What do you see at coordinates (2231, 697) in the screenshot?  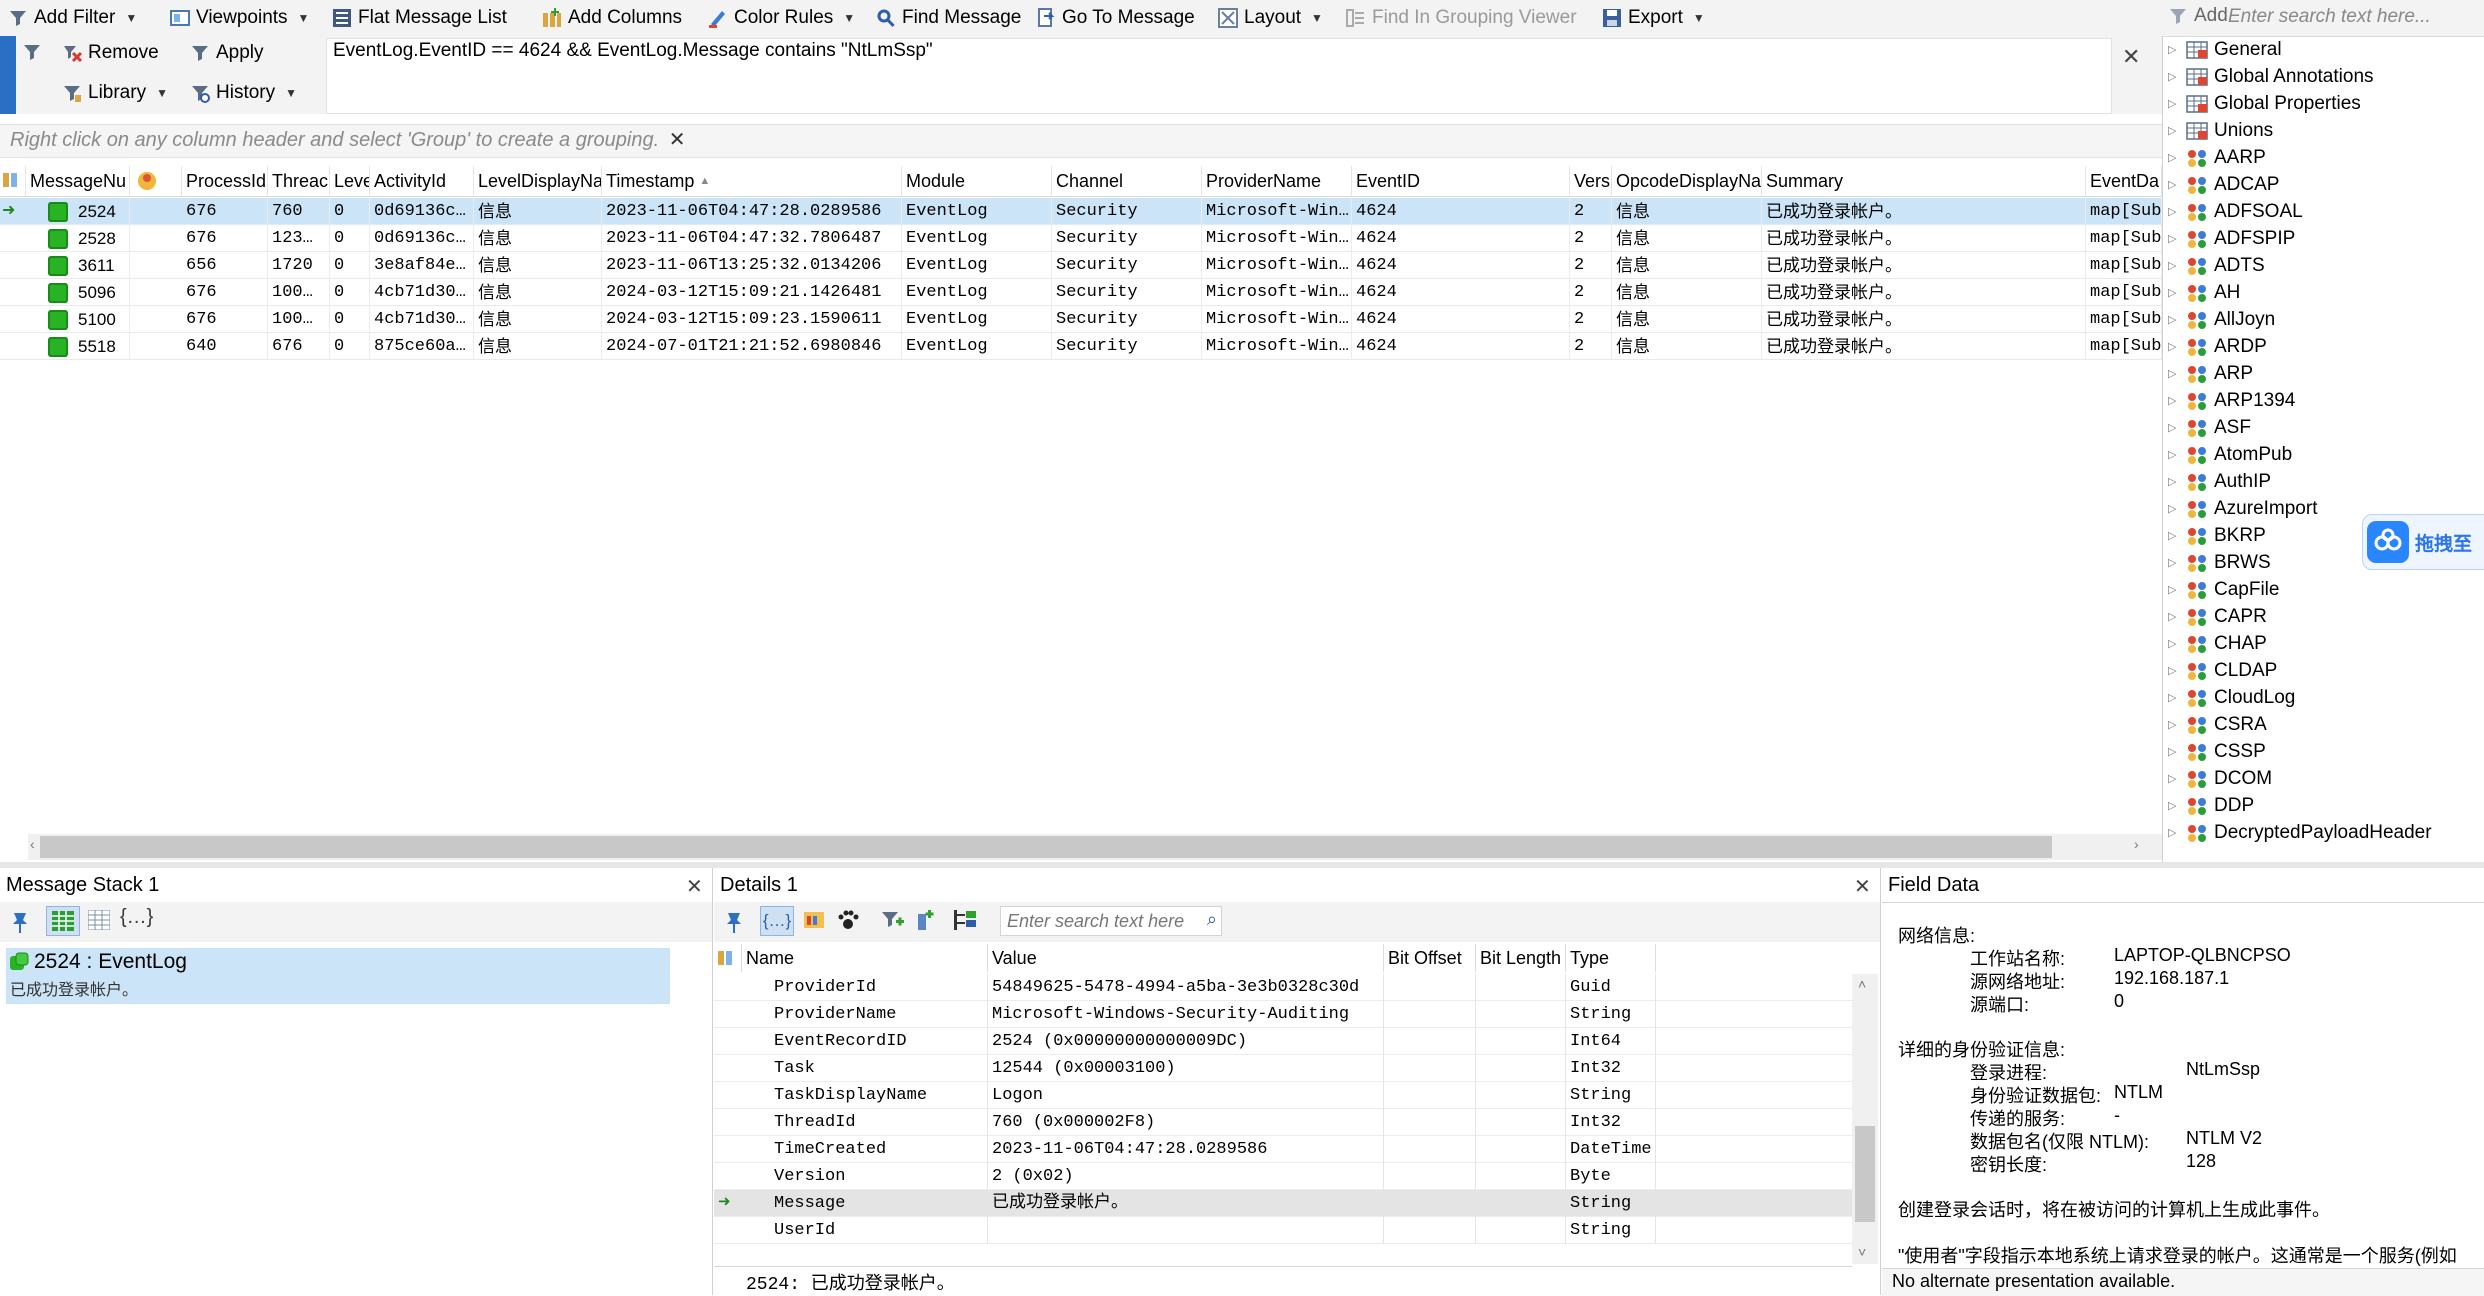 I see `tree-item: ▷ CloudLog` at bounding box center [2231, 697].